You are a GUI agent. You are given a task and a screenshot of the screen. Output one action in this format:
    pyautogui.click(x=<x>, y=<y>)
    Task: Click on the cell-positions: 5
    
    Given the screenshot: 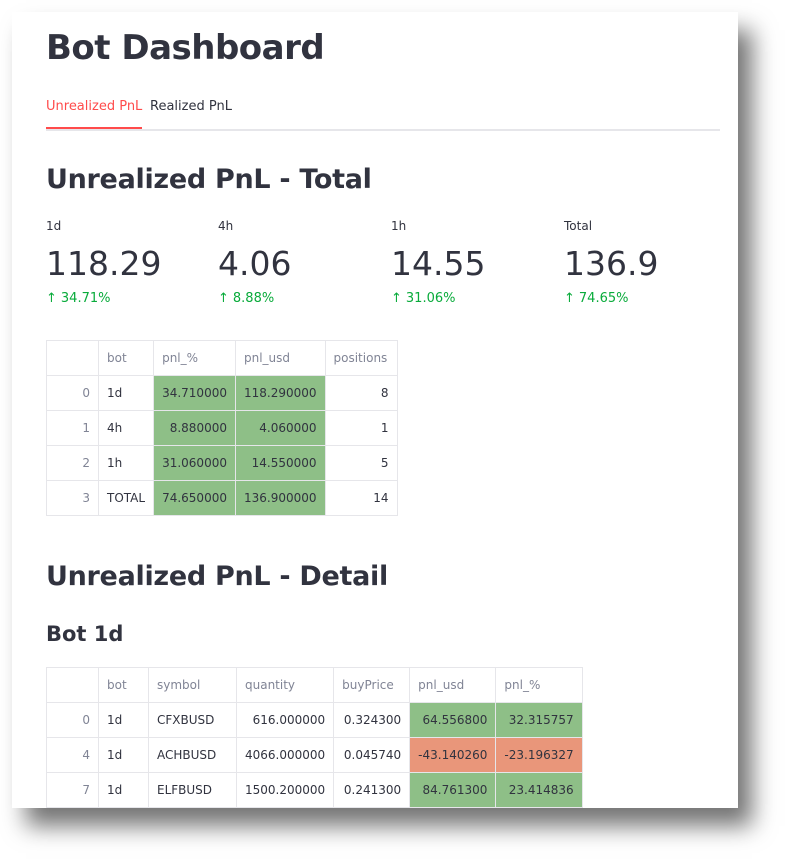 What is the action you would take?
    pyautogui.click(x=361, y=463)
    